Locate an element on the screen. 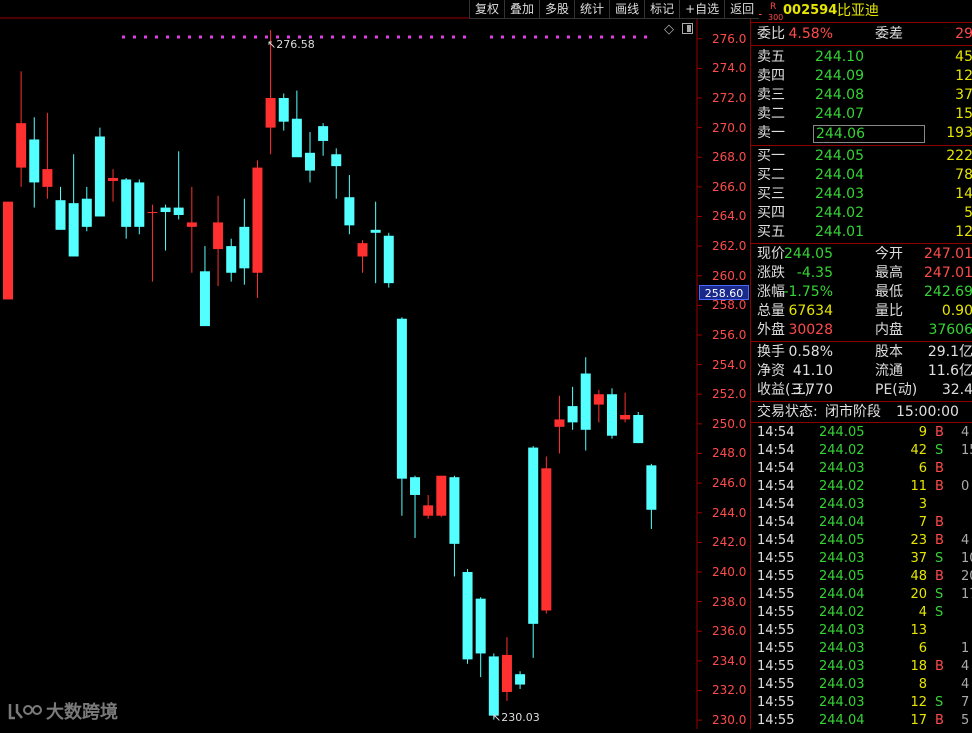 This screenshot has height=733, width=972. tick-row-1: 14:54 244.02 42 S 15 is located at coordinates (861, 451).